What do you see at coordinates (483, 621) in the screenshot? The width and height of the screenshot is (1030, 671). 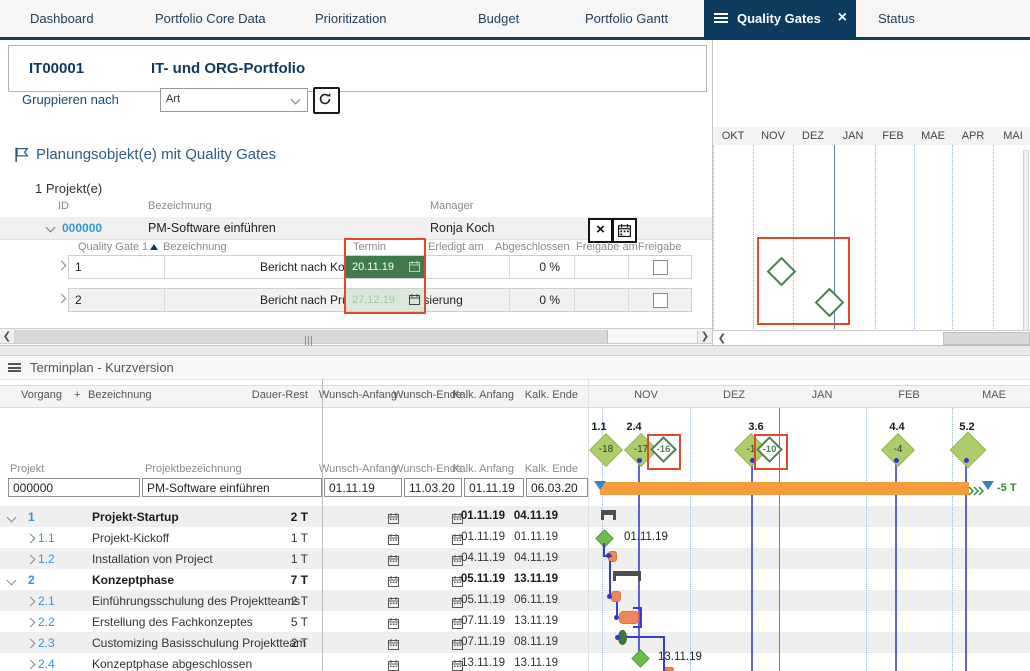 I see `task-calc-start: 07.11.19` at bounding box center [483, 621].